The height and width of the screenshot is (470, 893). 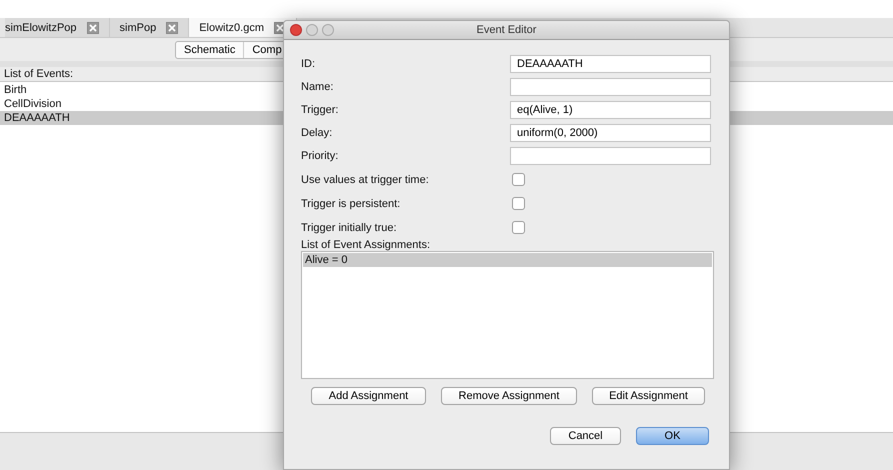 What do you see at coordinates (351, 204) in the screenshot?
I see `checkbox-label: Trigger is persistent:` at bounding box center [351, 204].